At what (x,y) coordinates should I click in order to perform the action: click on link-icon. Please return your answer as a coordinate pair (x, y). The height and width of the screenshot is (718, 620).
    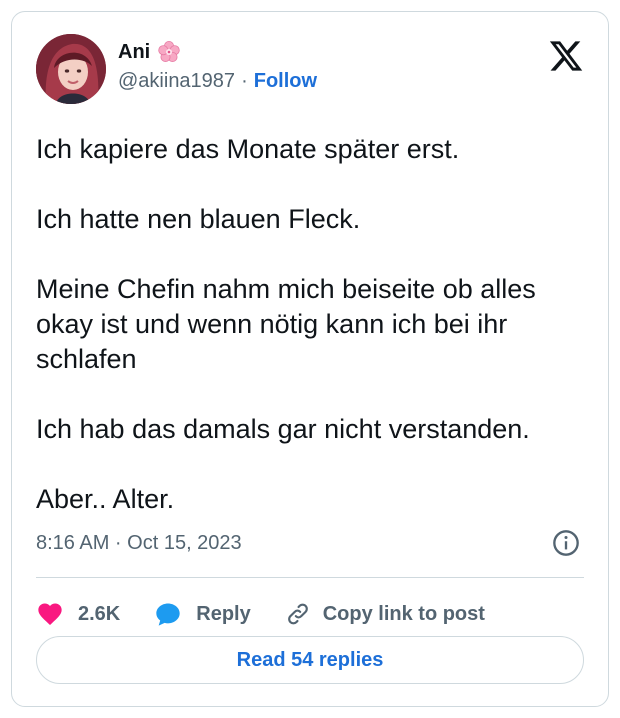
    Looking at the image, I should click on (297, 614).